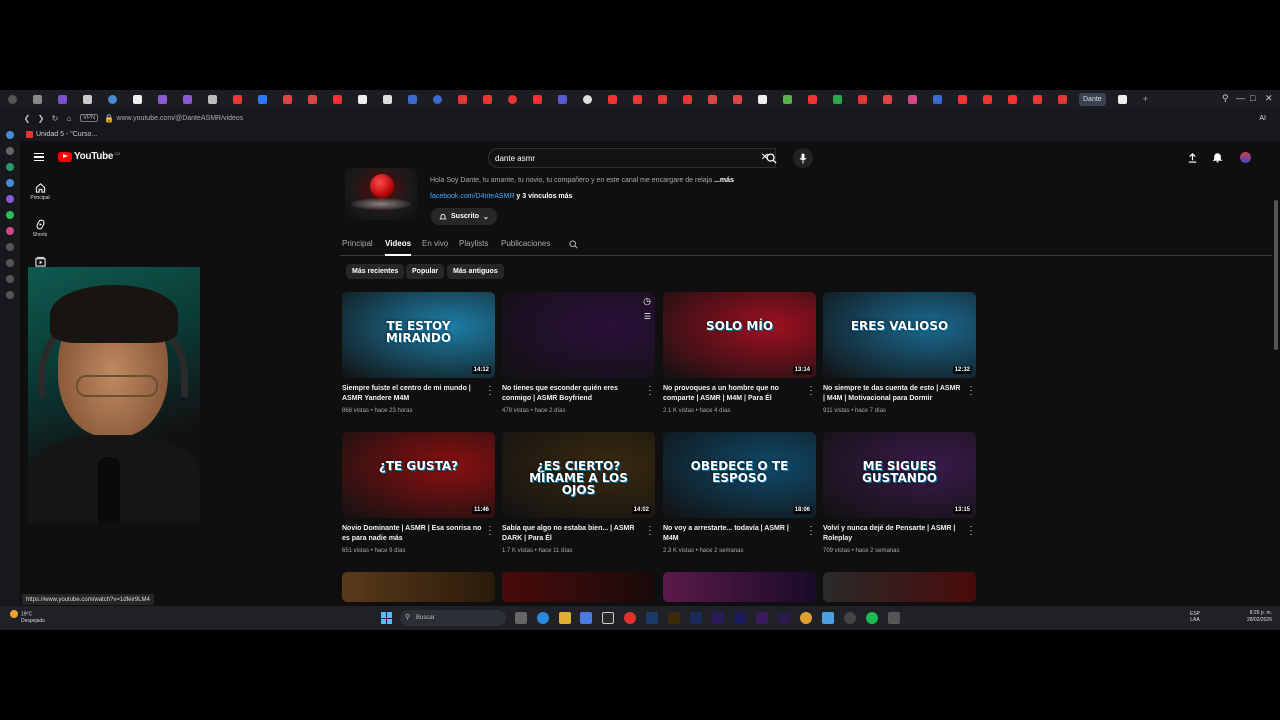  What do you see at coordinates (586, 618) in the screenshot?
I see `store-icon` at bounding box center [586, 618].